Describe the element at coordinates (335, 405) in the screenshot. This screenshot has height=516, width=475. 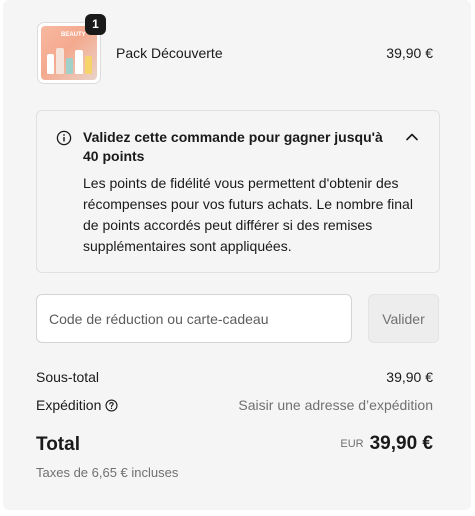
I see `shipping-value: Saisir une adresse d’expédition` at that location.